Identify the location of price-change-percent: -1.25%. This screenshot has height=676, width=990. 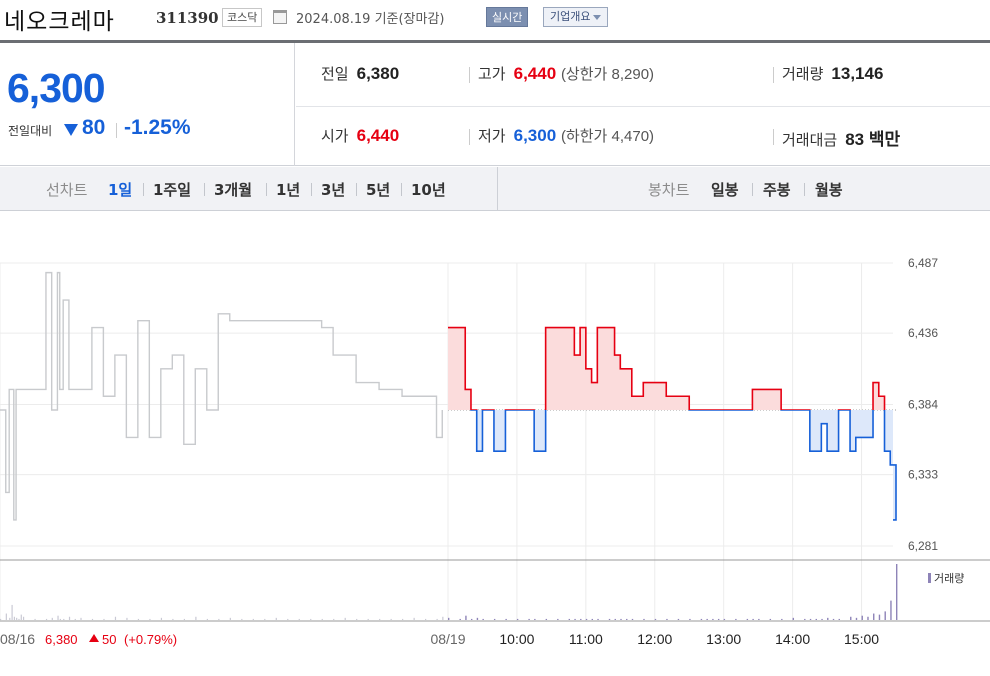
(157, 127).